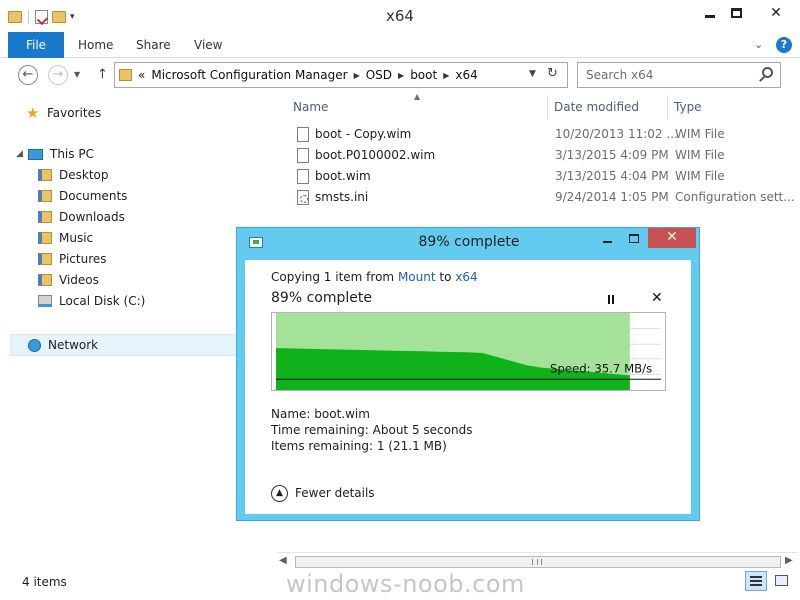 Image resolution: width=800 pixels, height=600 pixels. I want to click on search-box, so click(679, 75).